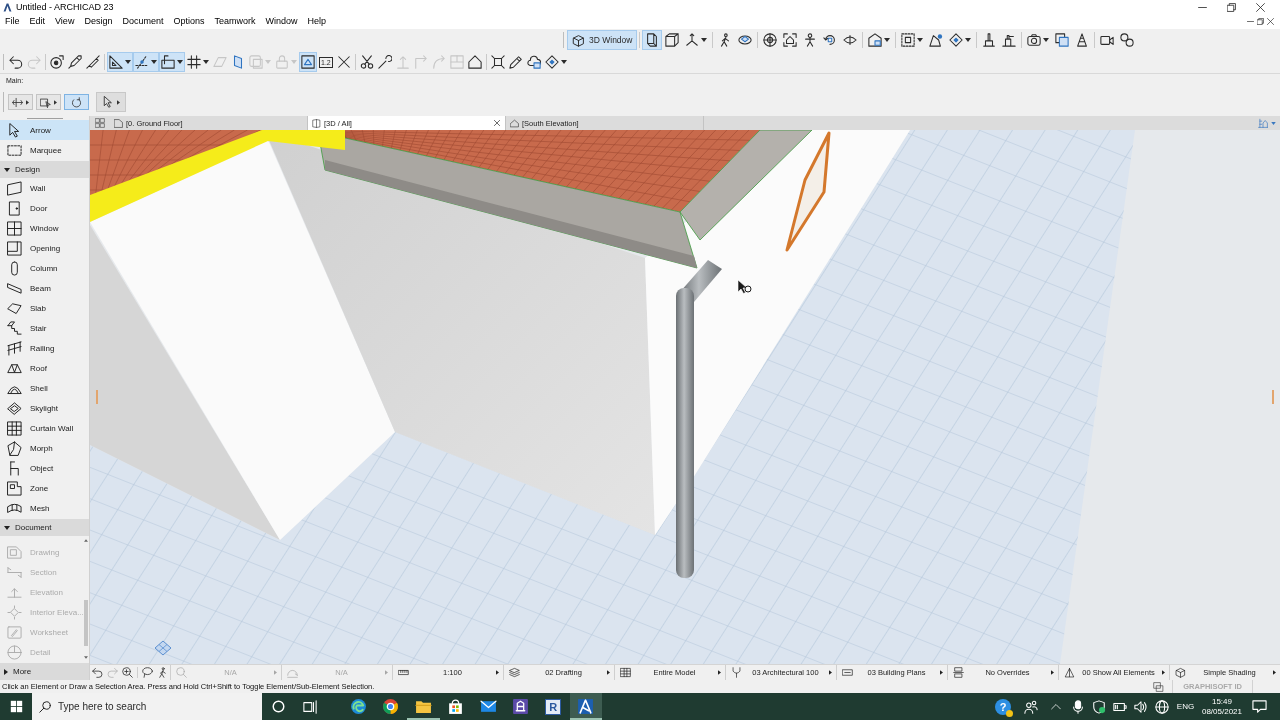  What do you see at coordinates (44, 428) in the screenshot?
I see `toolbox-item: Curtain Wall` at bounding box center [44, 428].